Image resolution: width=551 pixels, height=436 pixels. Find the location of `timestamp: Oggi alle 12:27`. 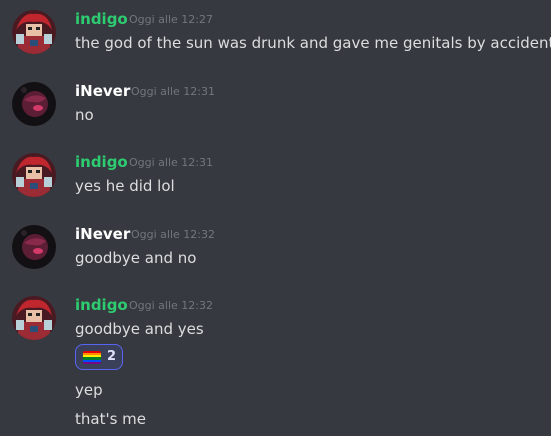

timestamp: Oggi alle 12:27 is located at coordinates (171, 19).